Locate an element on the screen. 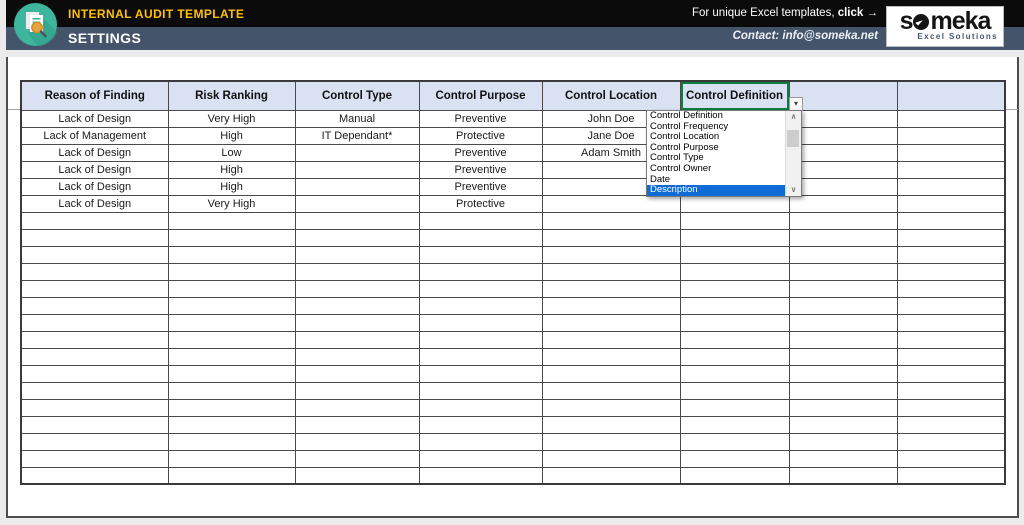 Image resolution: width=1024 pixels, height=525 pixels. dropdown-arrow-button: ▾ is located at coordinates (796, 104).